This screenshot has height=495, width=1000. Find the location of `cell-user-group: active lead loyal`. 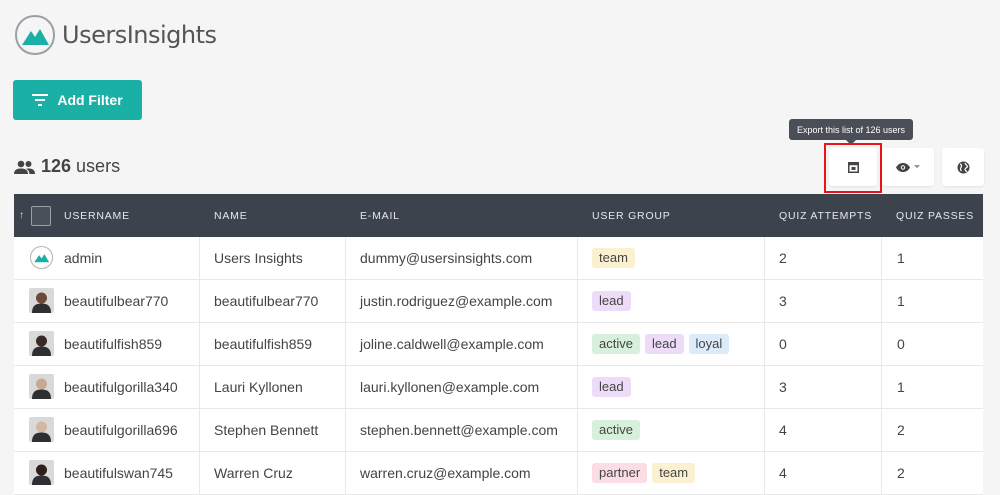

cell-user-group: active lead loyal is located at coordinates (663, 344).